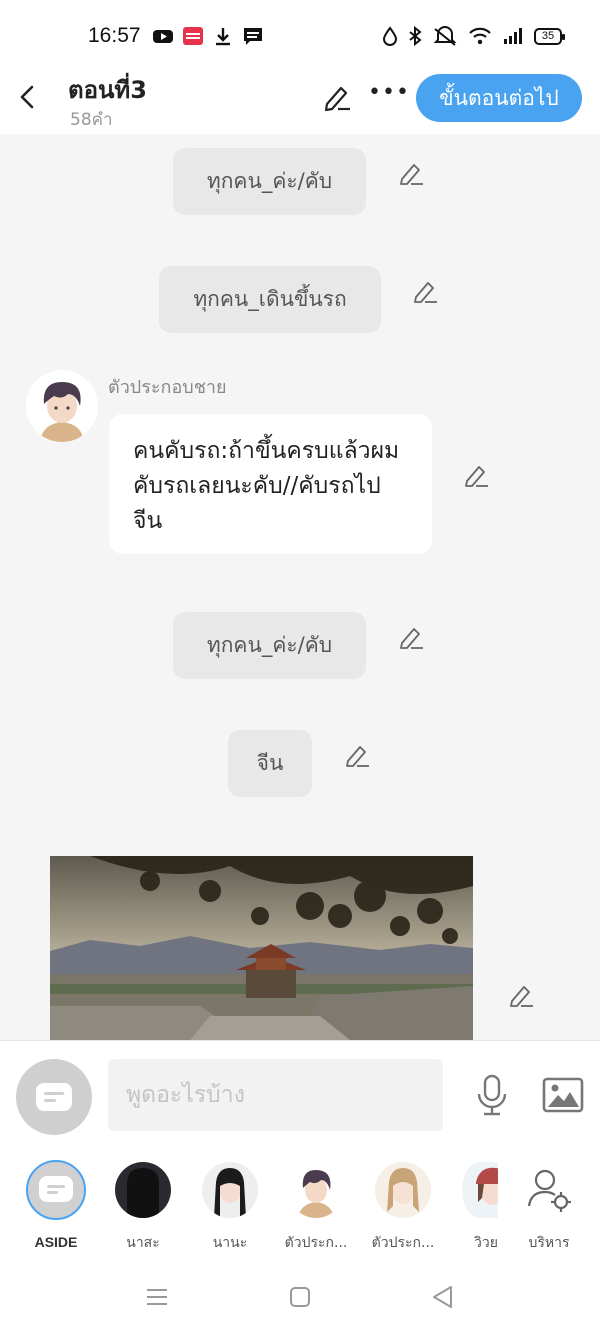 The width and height of the screenshot is (600, 1333). I want to click on youtube-icon, so click(163, 36).